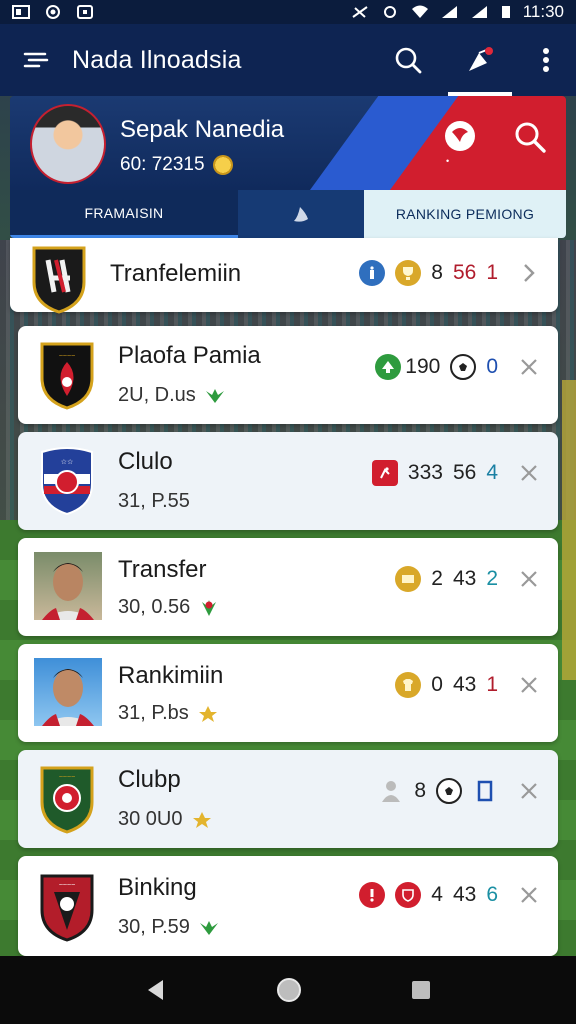  I want to click on stat-value: 6, so click(492, 894).